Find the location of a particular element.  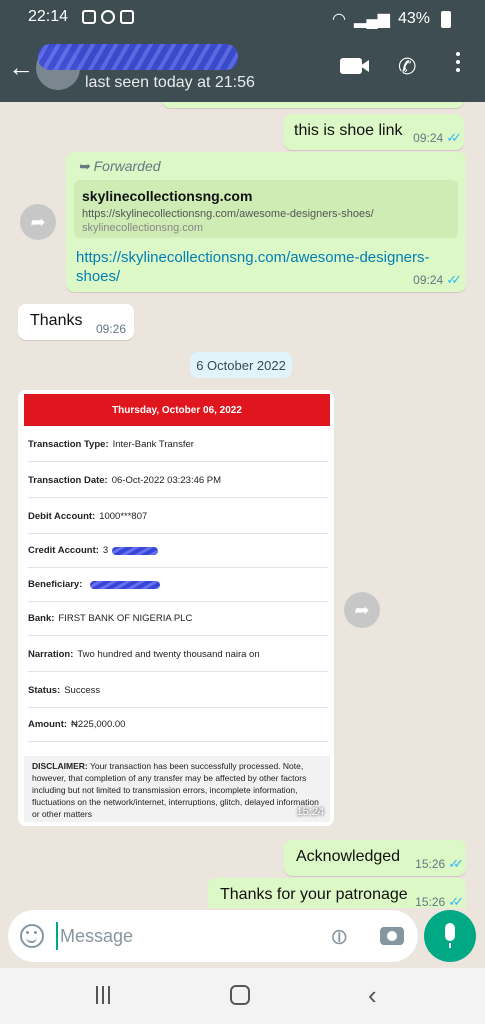

message-text: Thanks for your patronage is located at coordinates (314, 894).